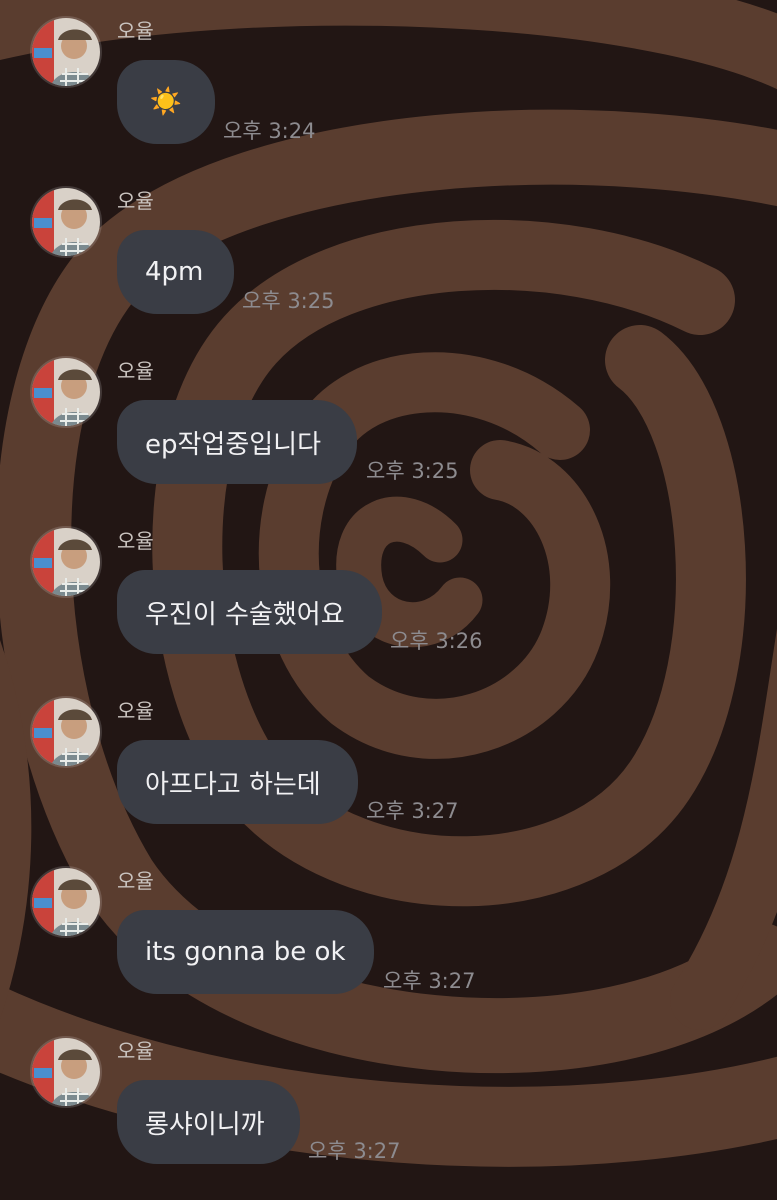 The width and height of the screenshot is (777, 1200). I want to click on message-time: 오후 3:24, so click(269, 131).